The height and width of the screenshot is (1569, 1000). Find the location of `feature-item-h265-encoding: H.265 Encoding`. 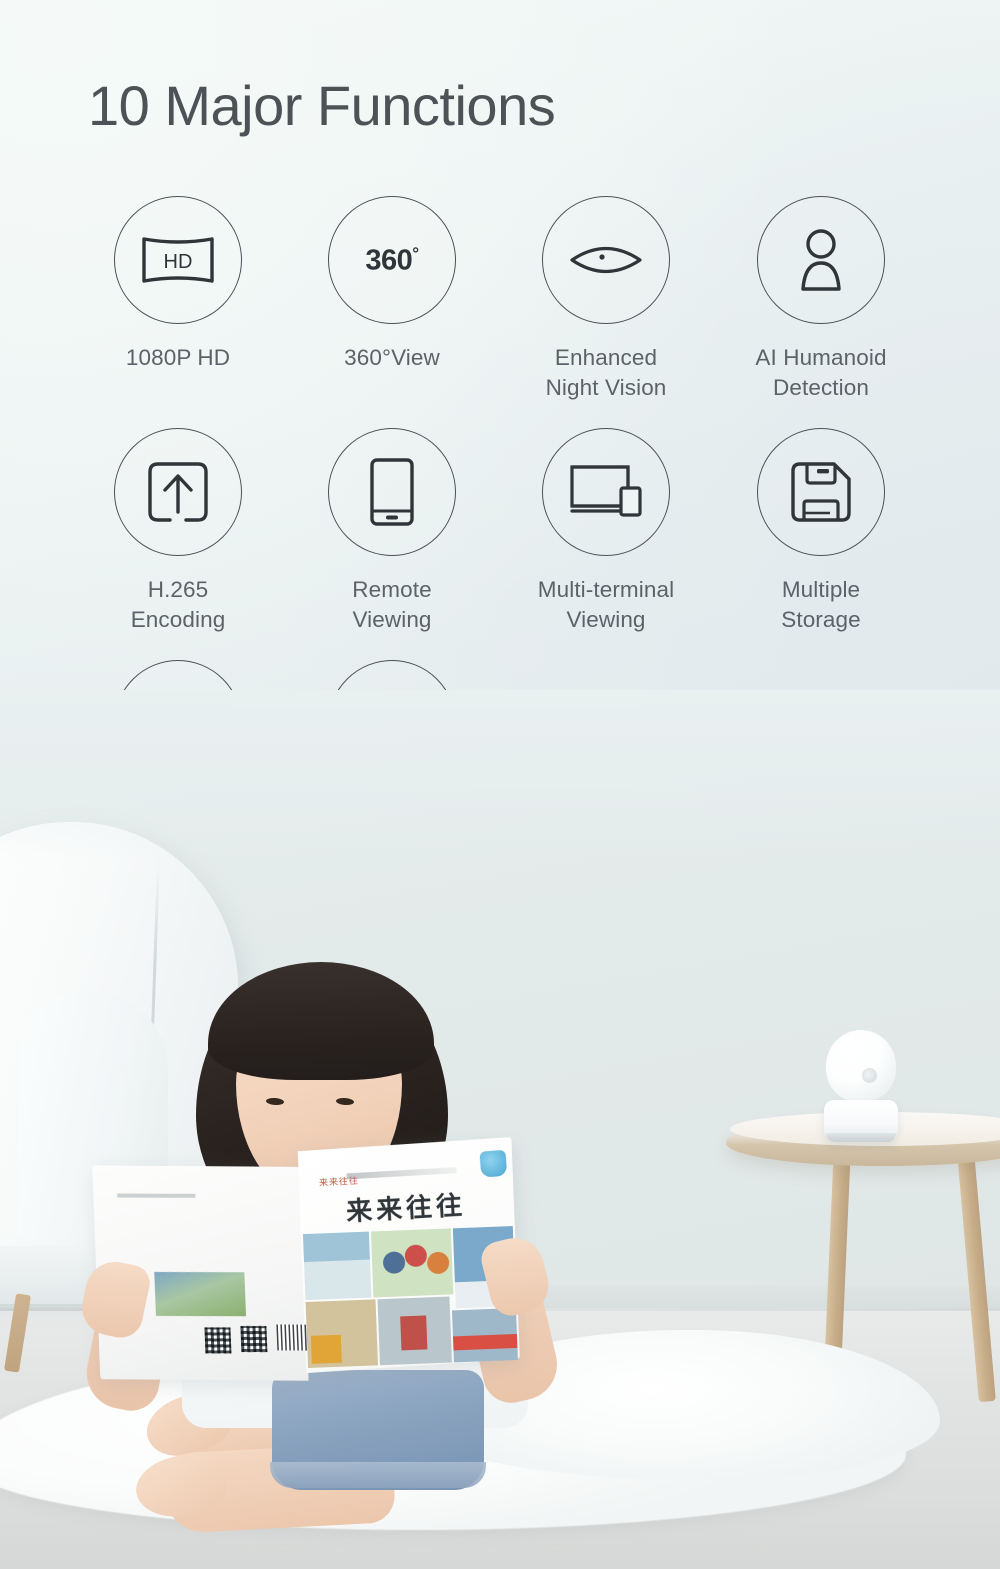

feature-item-h265-encoding: H.265 Encoding is located at coordinates (178, 531).